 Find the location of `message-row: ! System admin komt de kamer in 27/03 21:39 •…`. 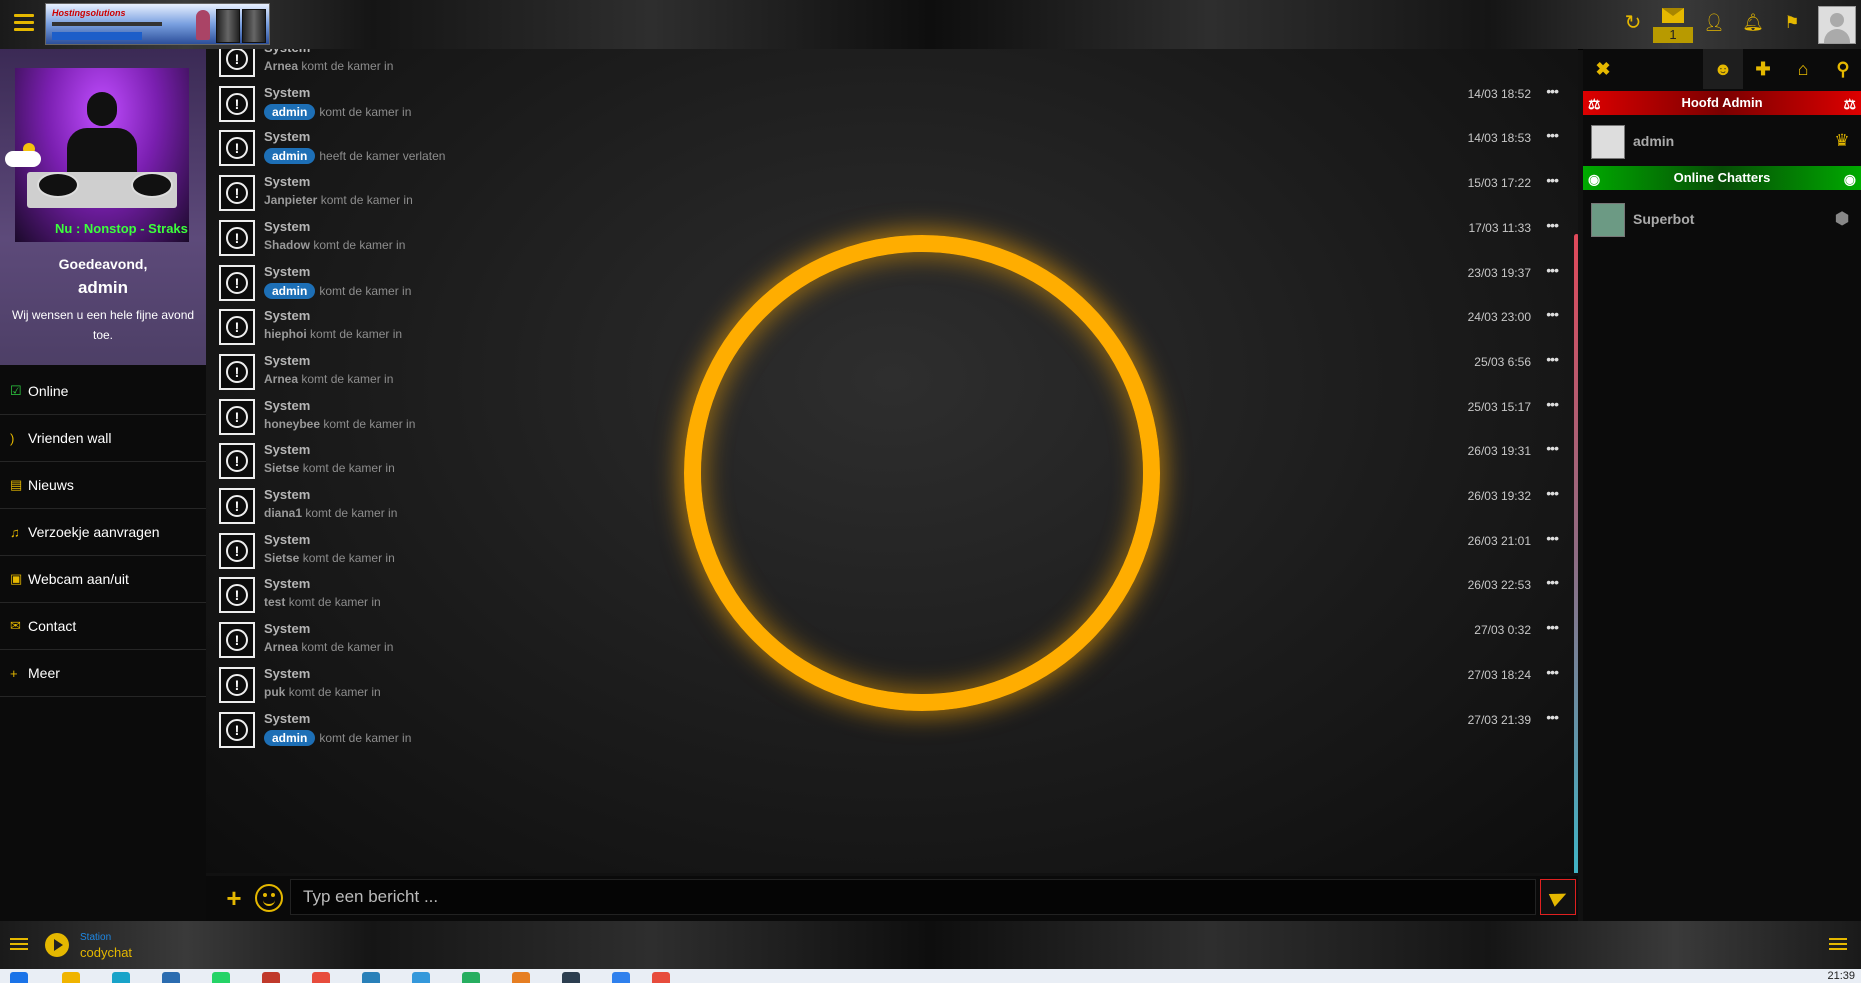

message-row: ! System admin komt de kamer in 27/03 21:39 •… is located at coordinates (890, 733).